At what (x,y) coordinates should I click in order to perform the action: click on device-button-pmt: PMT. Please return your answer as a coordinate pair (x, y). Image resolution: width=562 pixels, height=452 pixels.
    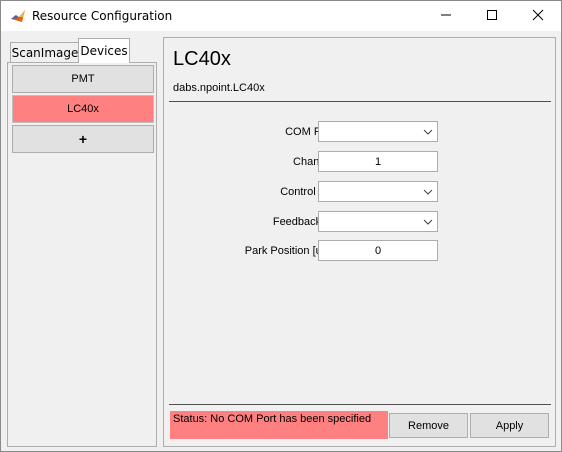
    Looking at the image, I should click on (83, 79).